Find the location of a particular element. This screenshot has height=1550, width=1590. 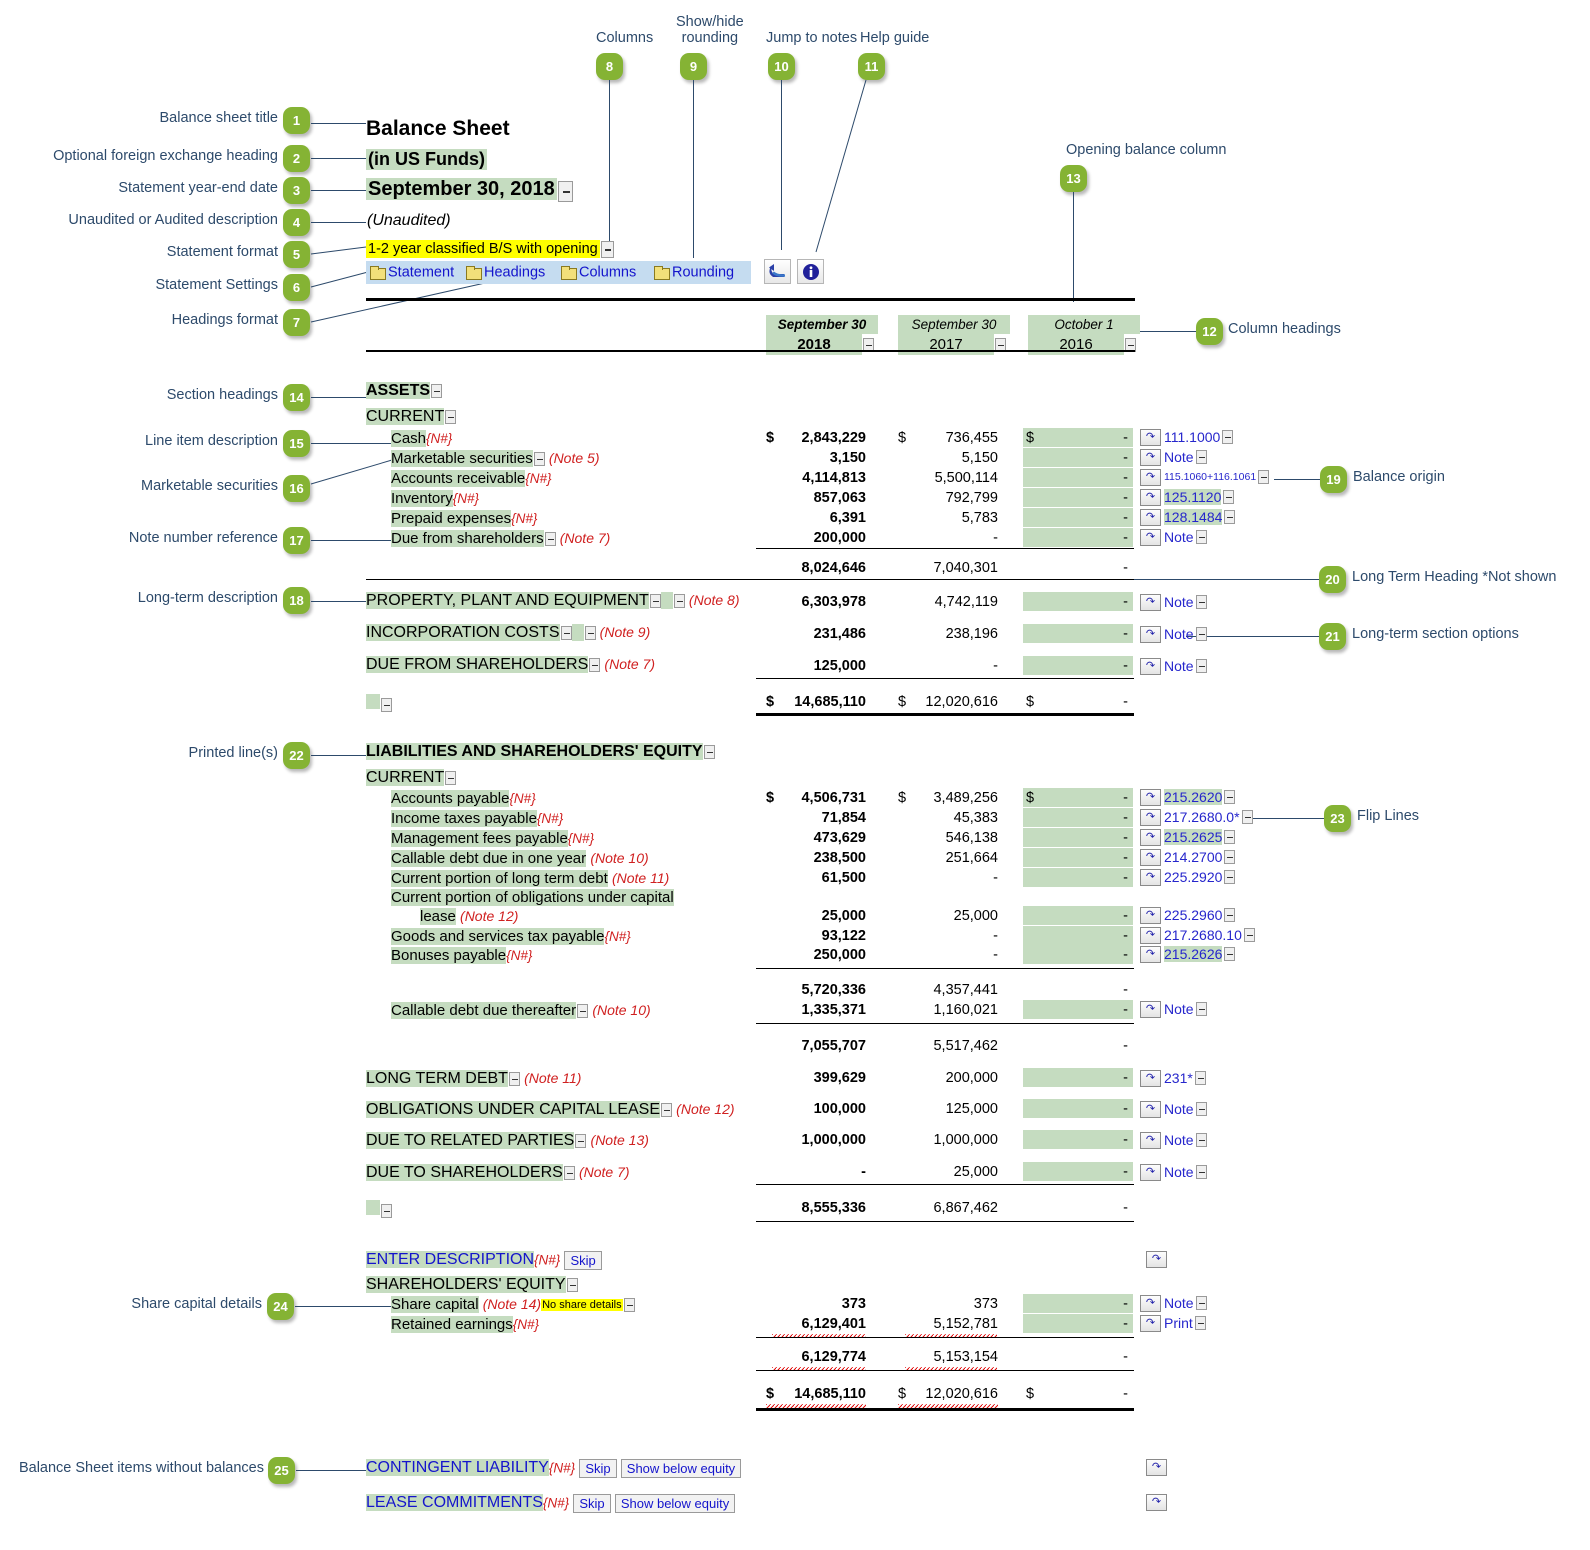

line-item-label: Due from shareholders (Note 7) is located at coordinates (500, 538).